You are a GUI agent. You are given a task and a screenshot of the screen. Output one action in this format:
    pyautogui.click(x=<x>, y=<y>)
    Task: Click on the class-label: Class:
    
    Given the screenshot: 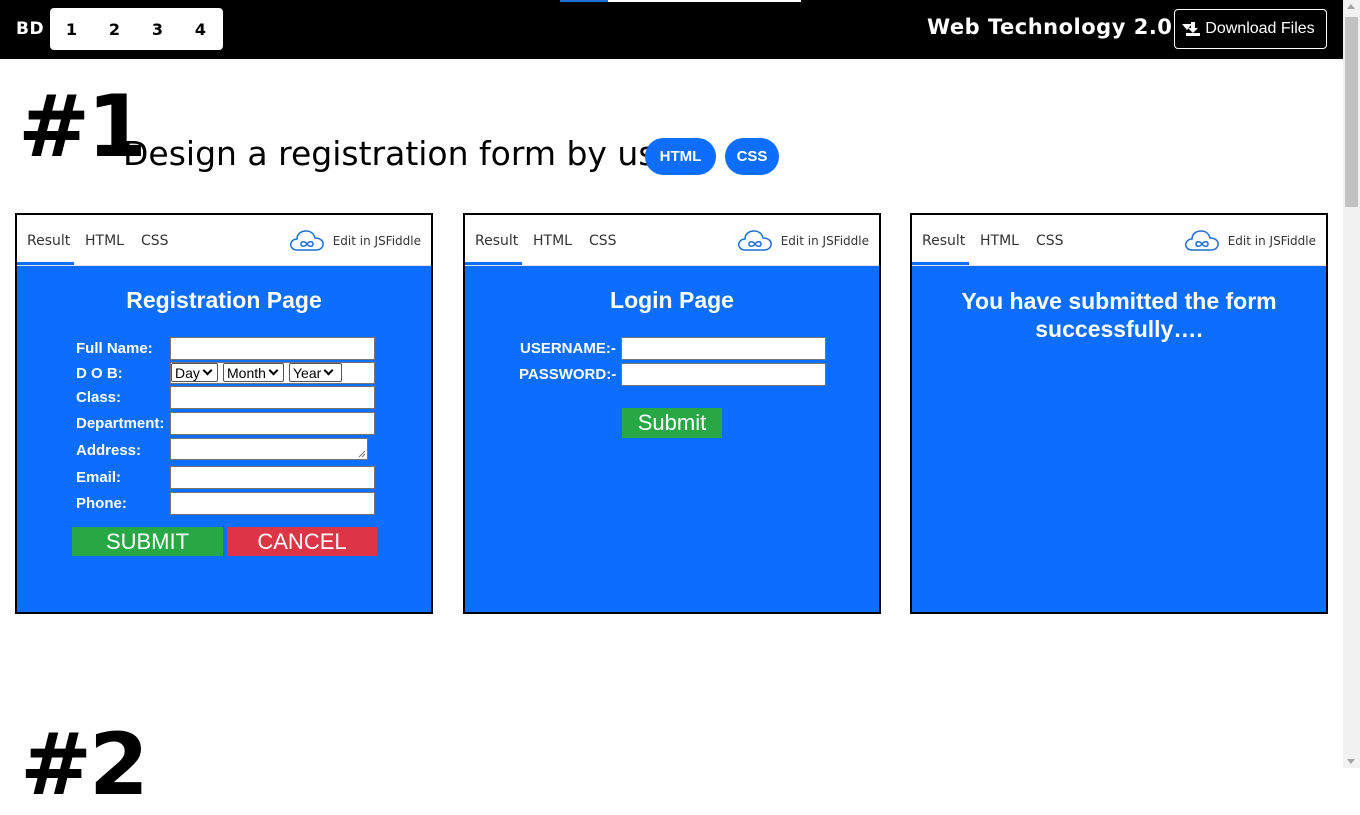 What is the action you would take?
    pyautogui.click(x=99, y=397)
    